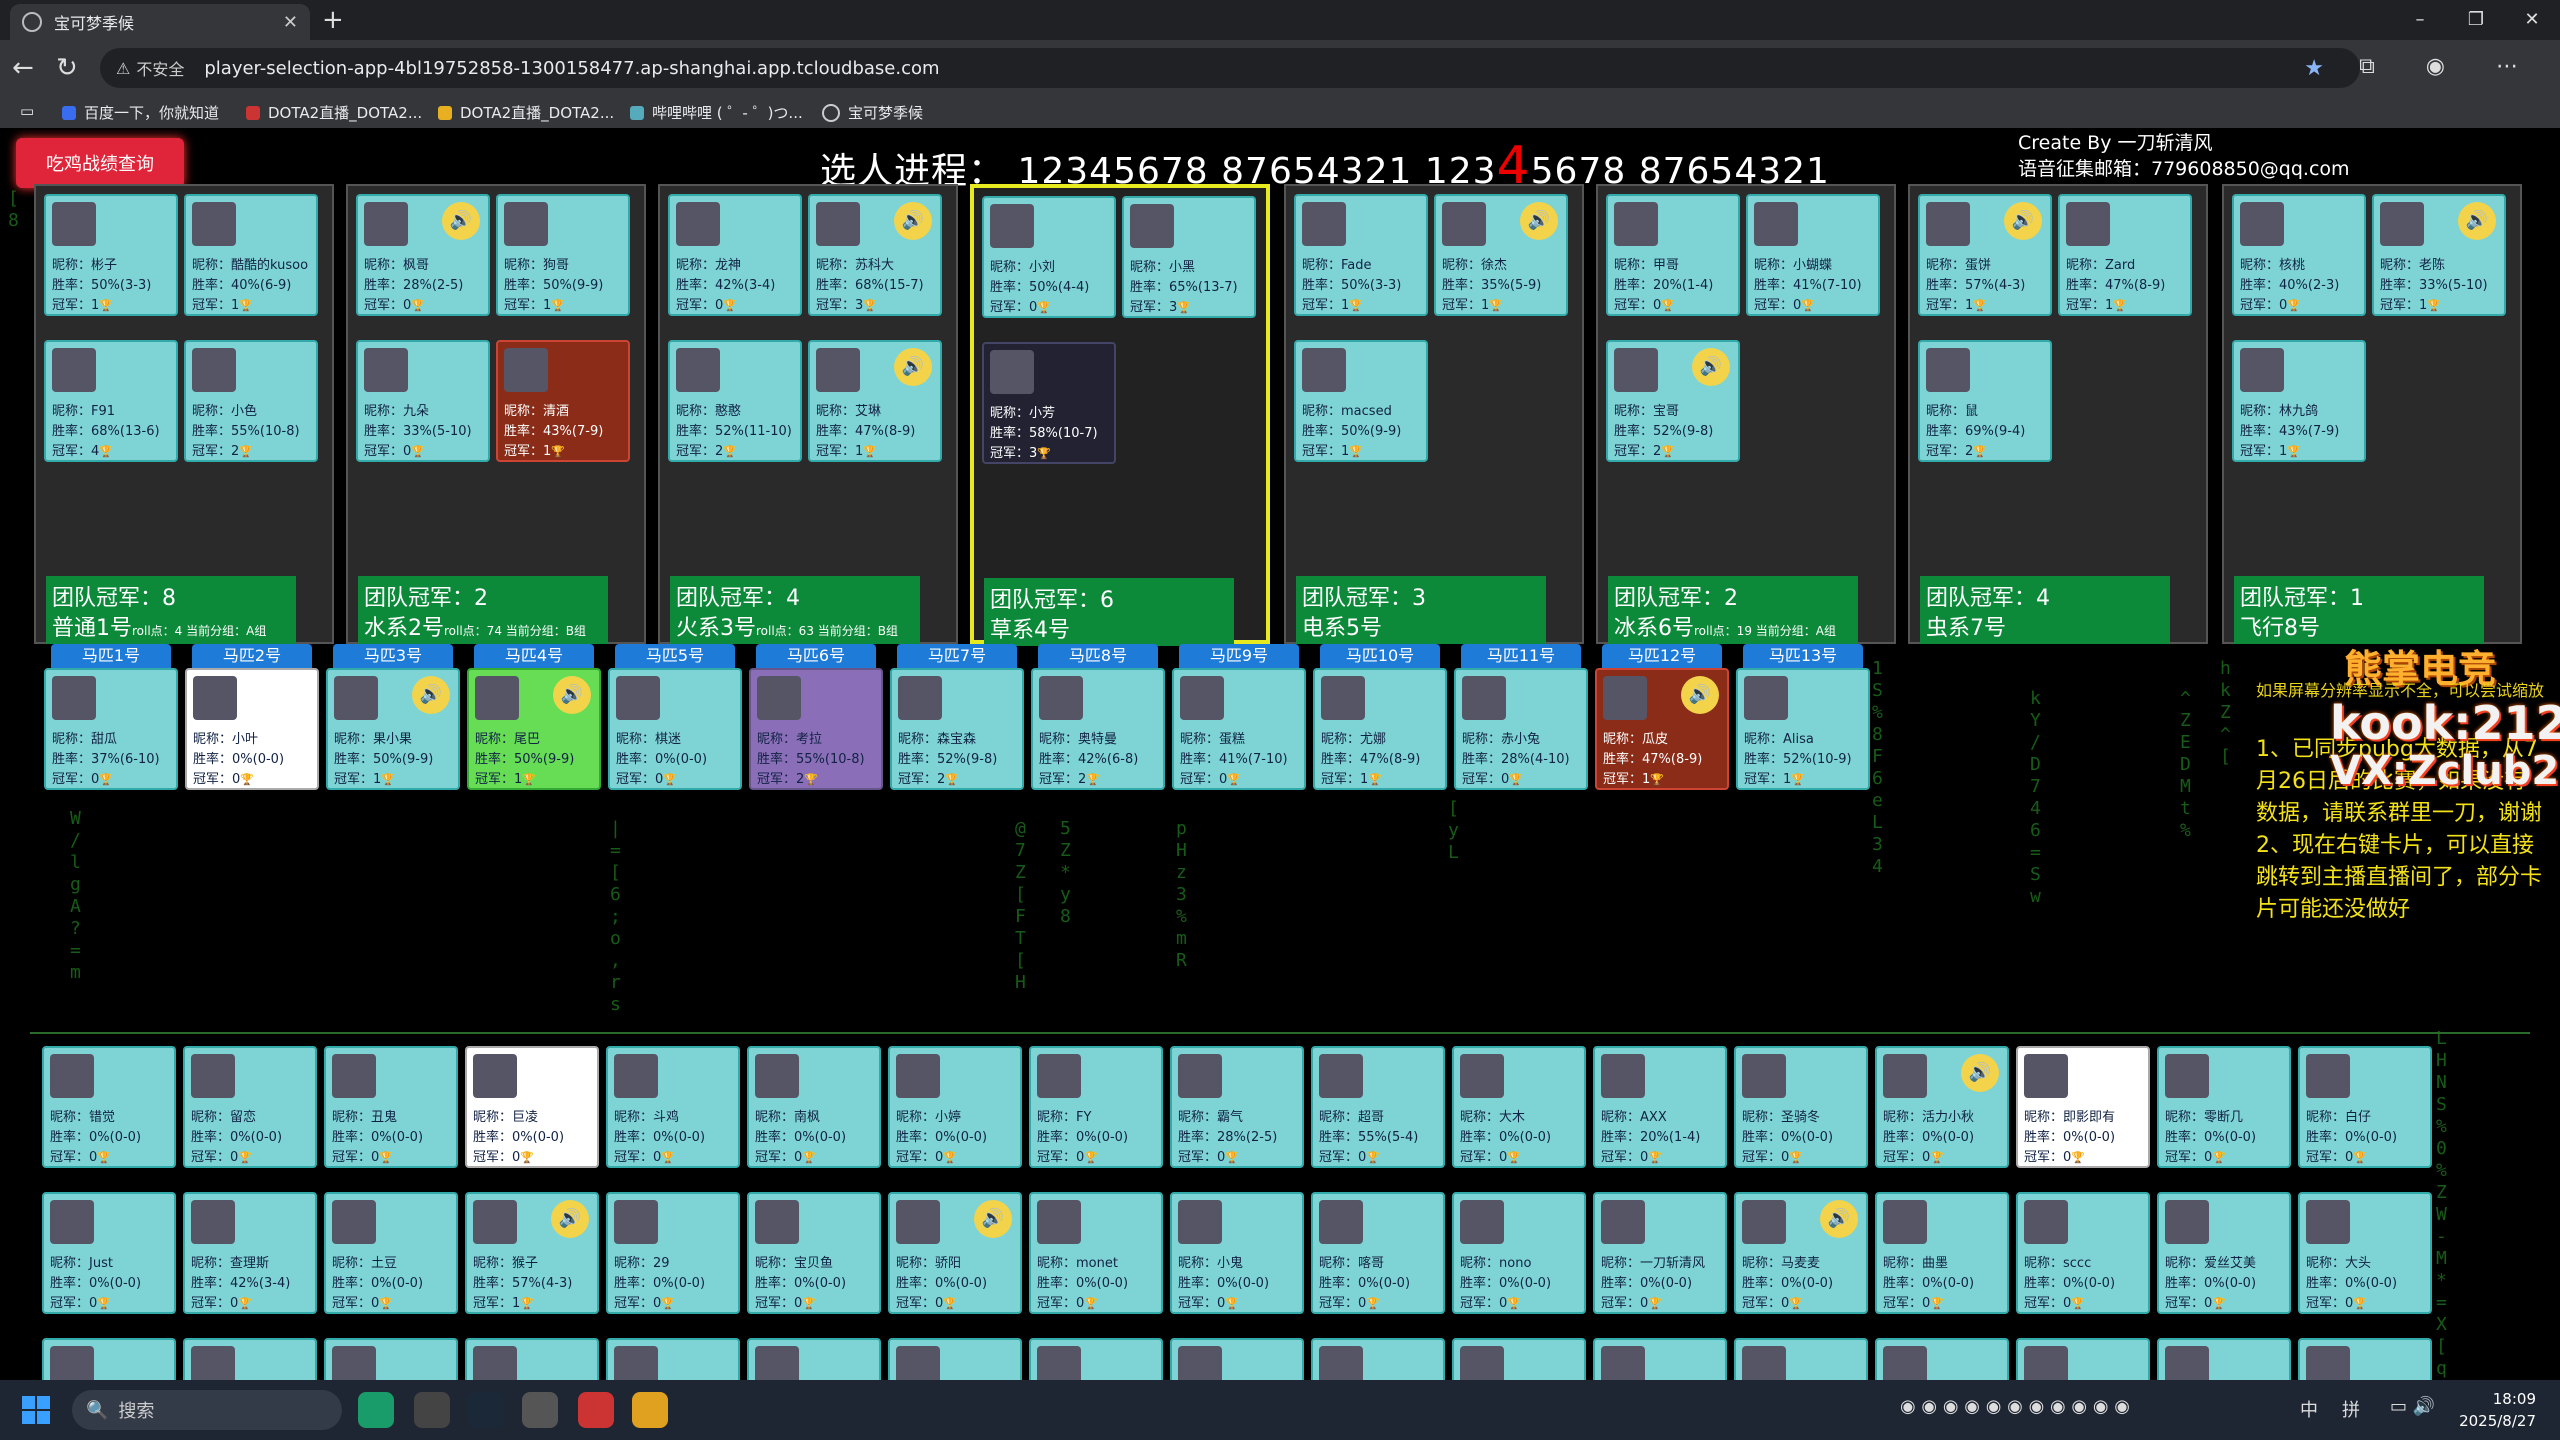  Describe the element at coordinates (1985, 255) in the screenshot. I see `player-card: 🔊 昵称：蛋饼 胜率：57%(4-3) 冠军：1🏆` at that location.